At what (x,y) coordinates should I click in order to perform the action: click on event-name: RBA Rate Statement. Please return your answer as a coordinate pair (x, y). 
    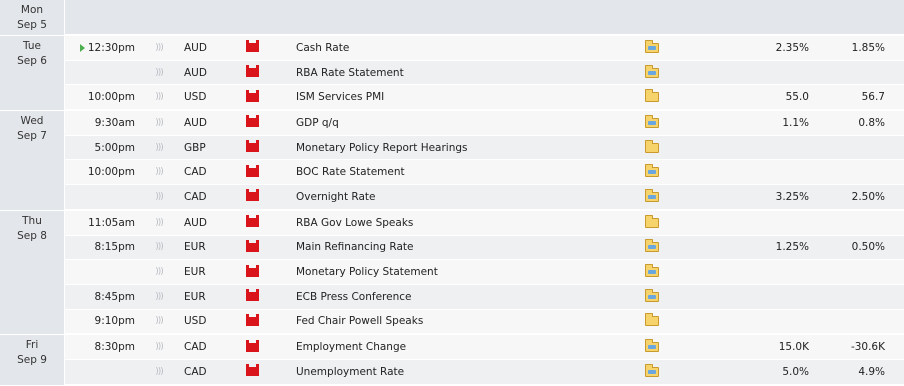
    Looking at the image, I should click on (456, 73).